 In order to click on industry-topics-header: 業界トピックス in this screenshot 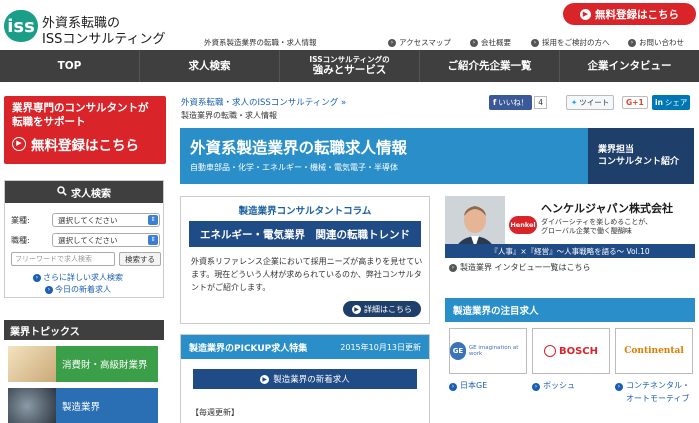, I will do `click(84, 330)`.